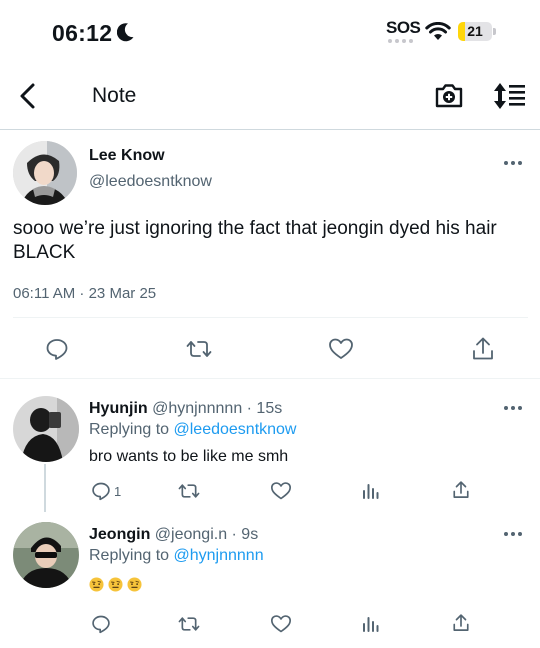  Describe the element at coordinates (28, 96) in the screenshot. I see `back-icon` at that location.